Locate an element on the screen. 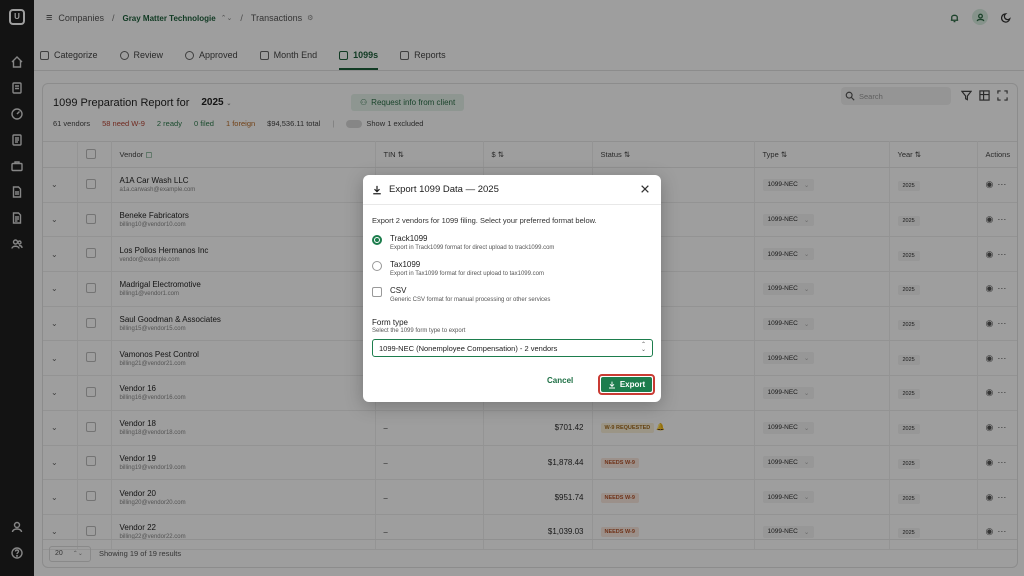  form-type-label: Form type is located at coordinates (390, 322).